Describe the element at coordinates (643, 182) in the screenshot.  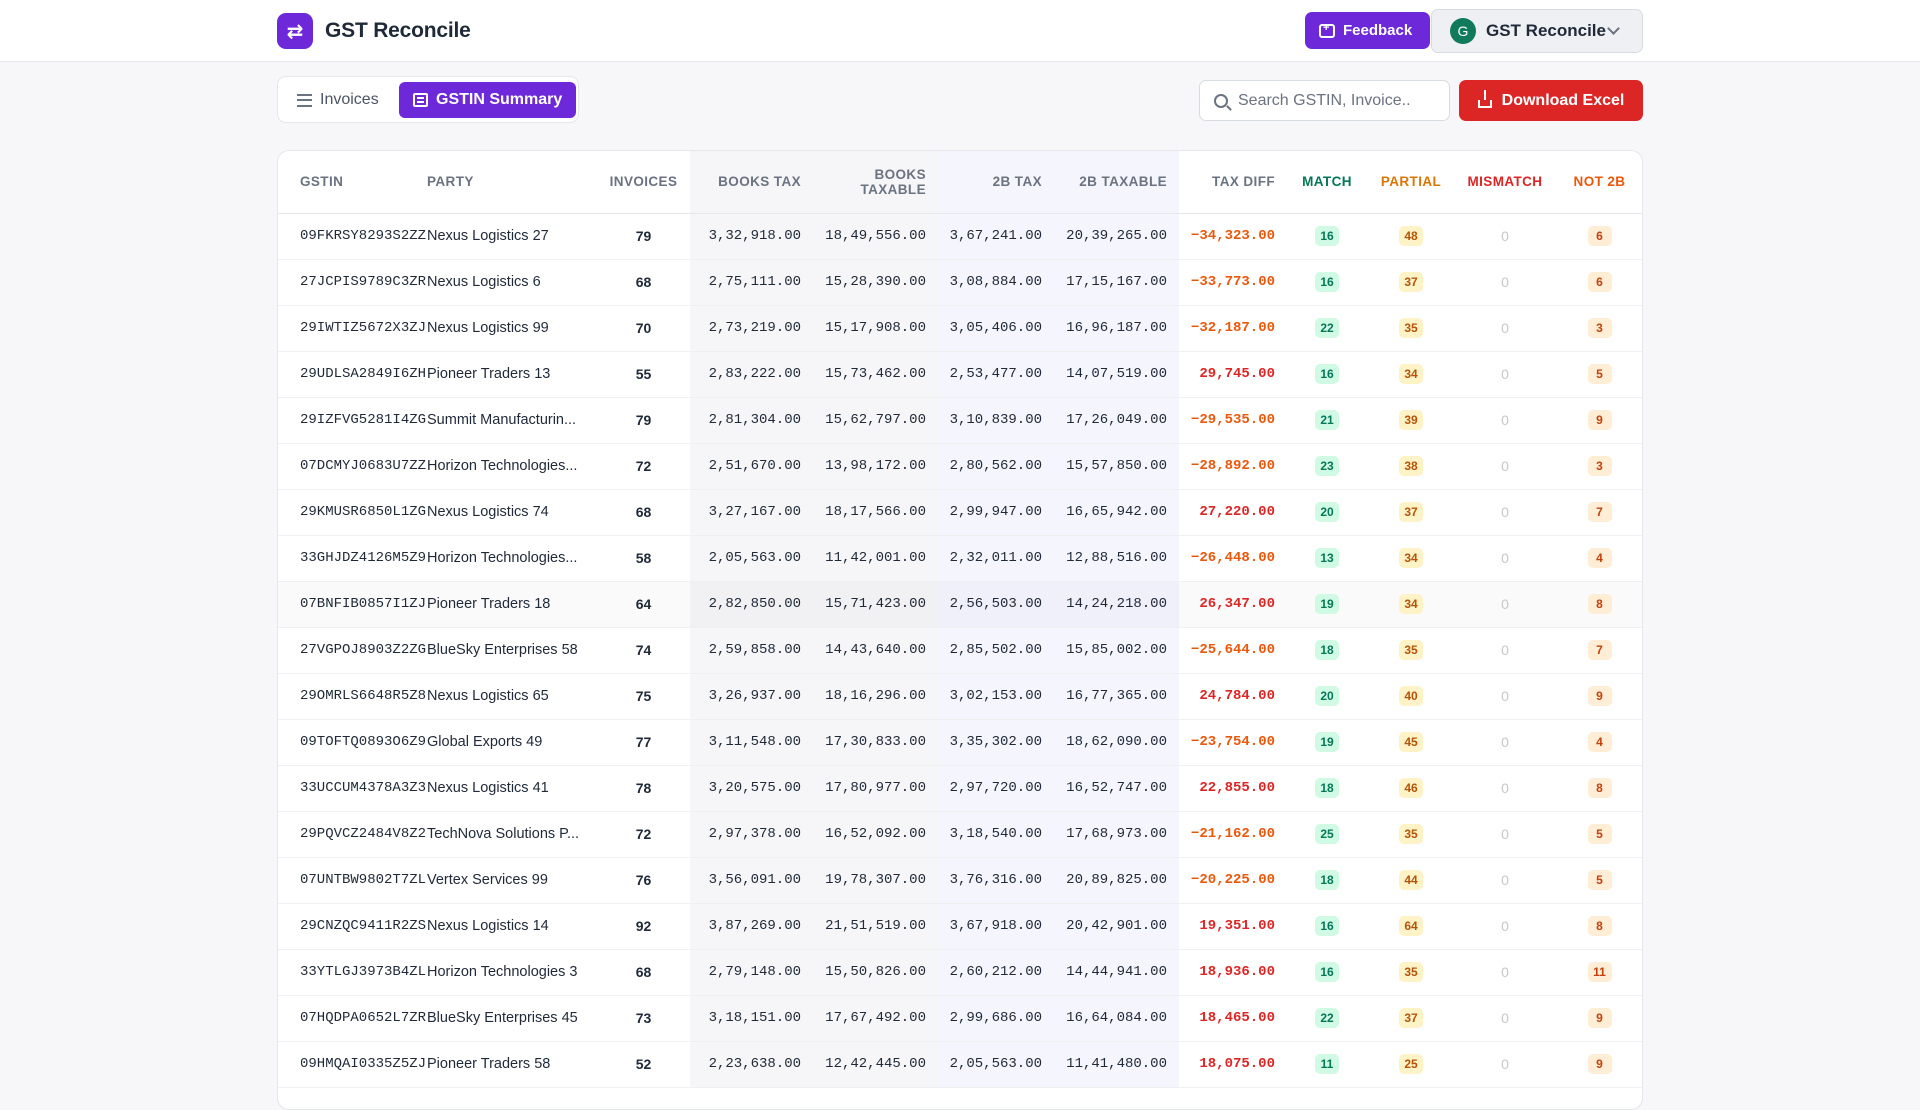
I see `col-invoices: INVOICES` at that location.